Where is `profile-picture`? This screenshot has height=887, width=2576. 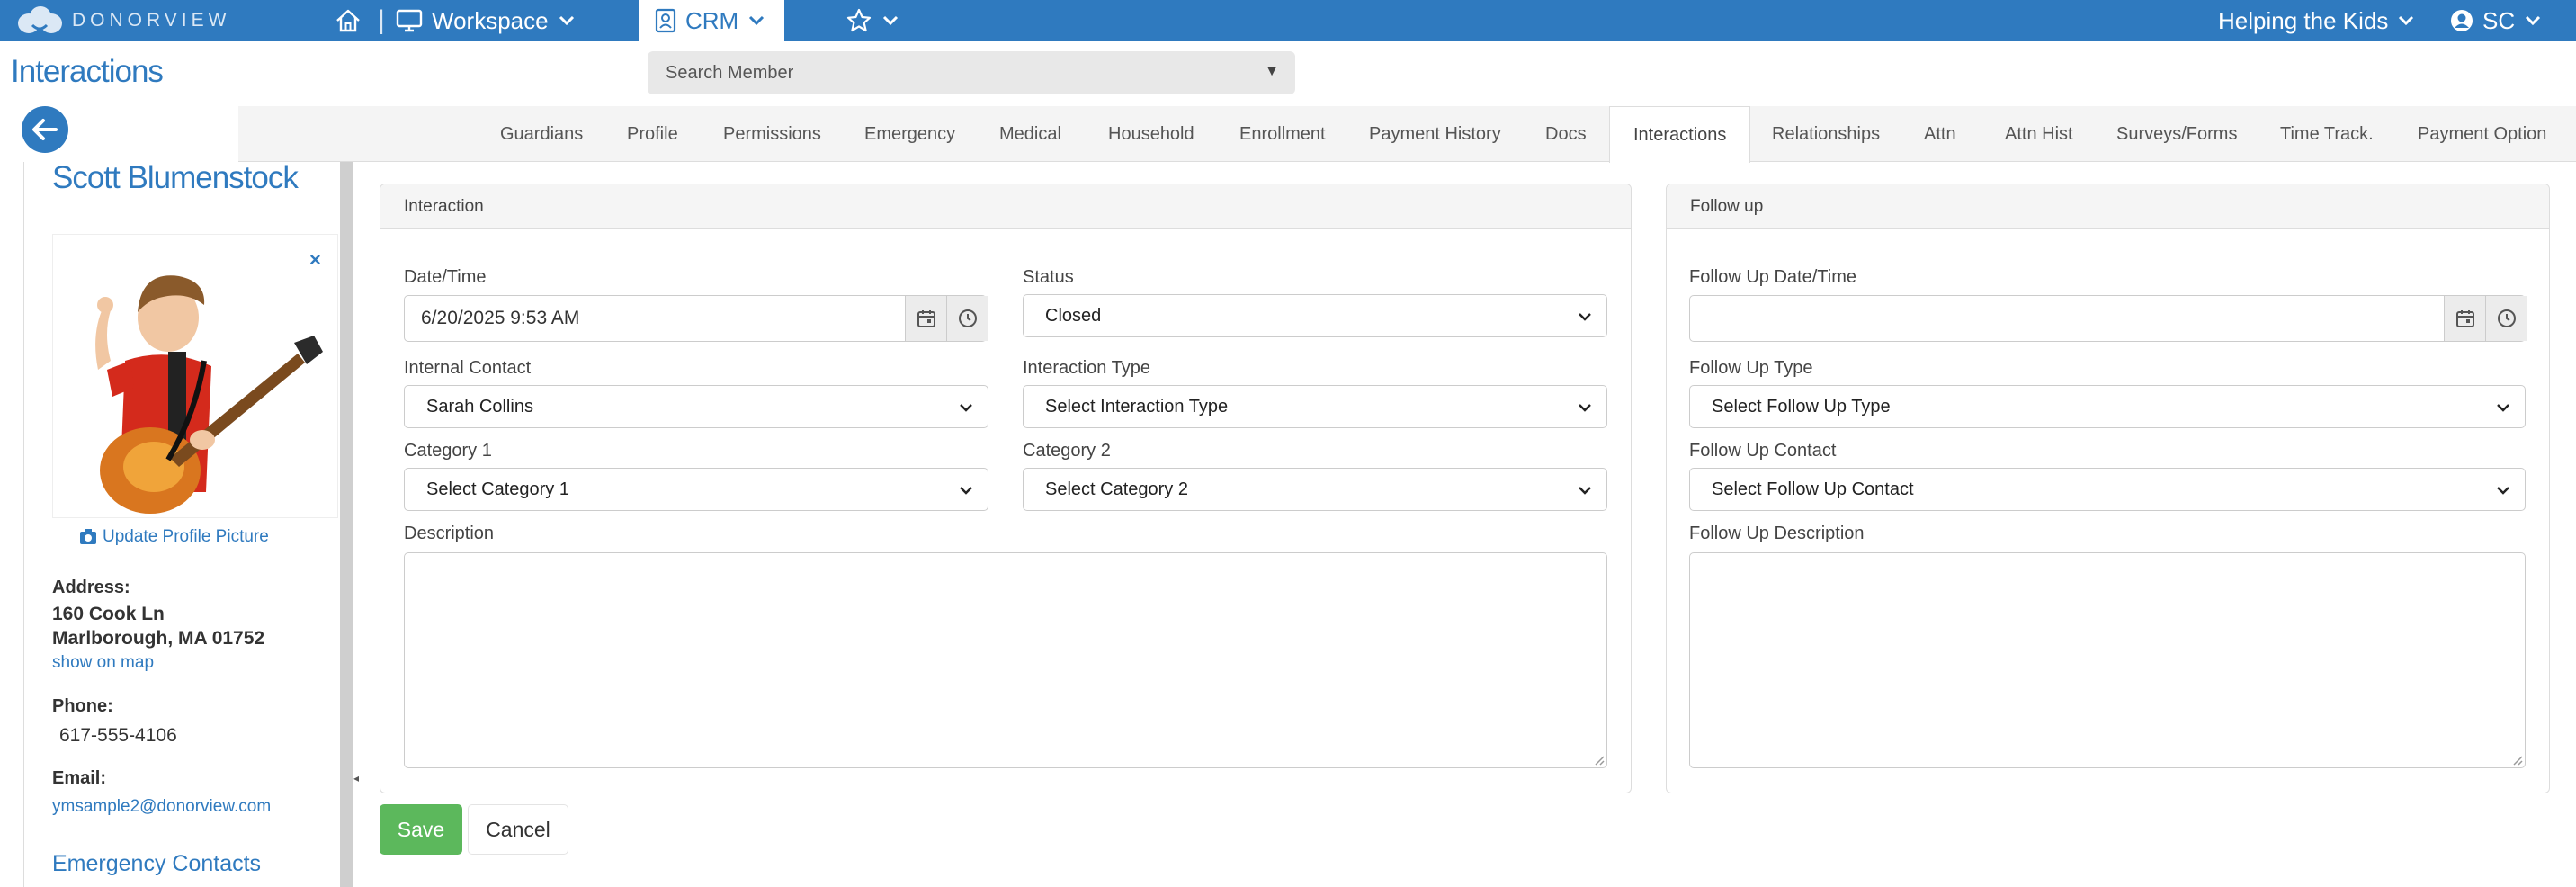
profile-picture is located at coordinates (195, 376).